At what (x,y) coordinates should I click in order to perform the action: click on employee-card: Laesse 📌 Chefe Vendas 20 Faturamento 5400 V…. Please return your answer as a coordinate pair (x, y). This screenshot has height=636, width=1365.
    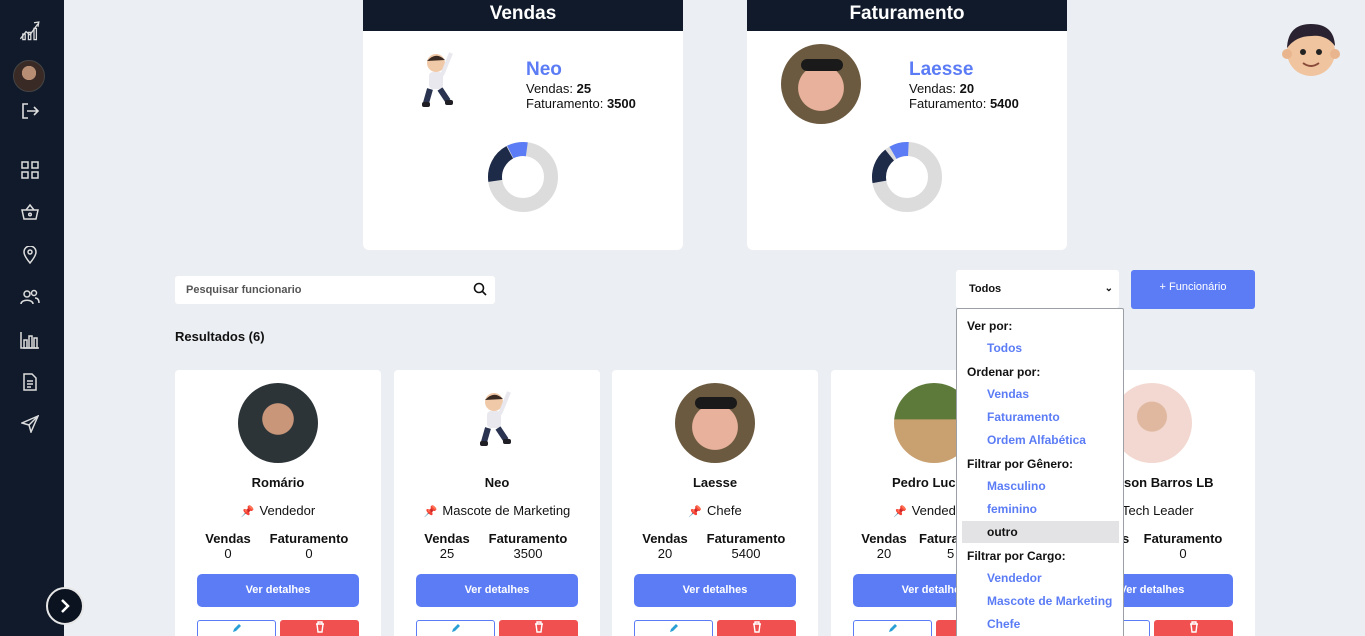
    Looking at the image, I should click on (715, 503).